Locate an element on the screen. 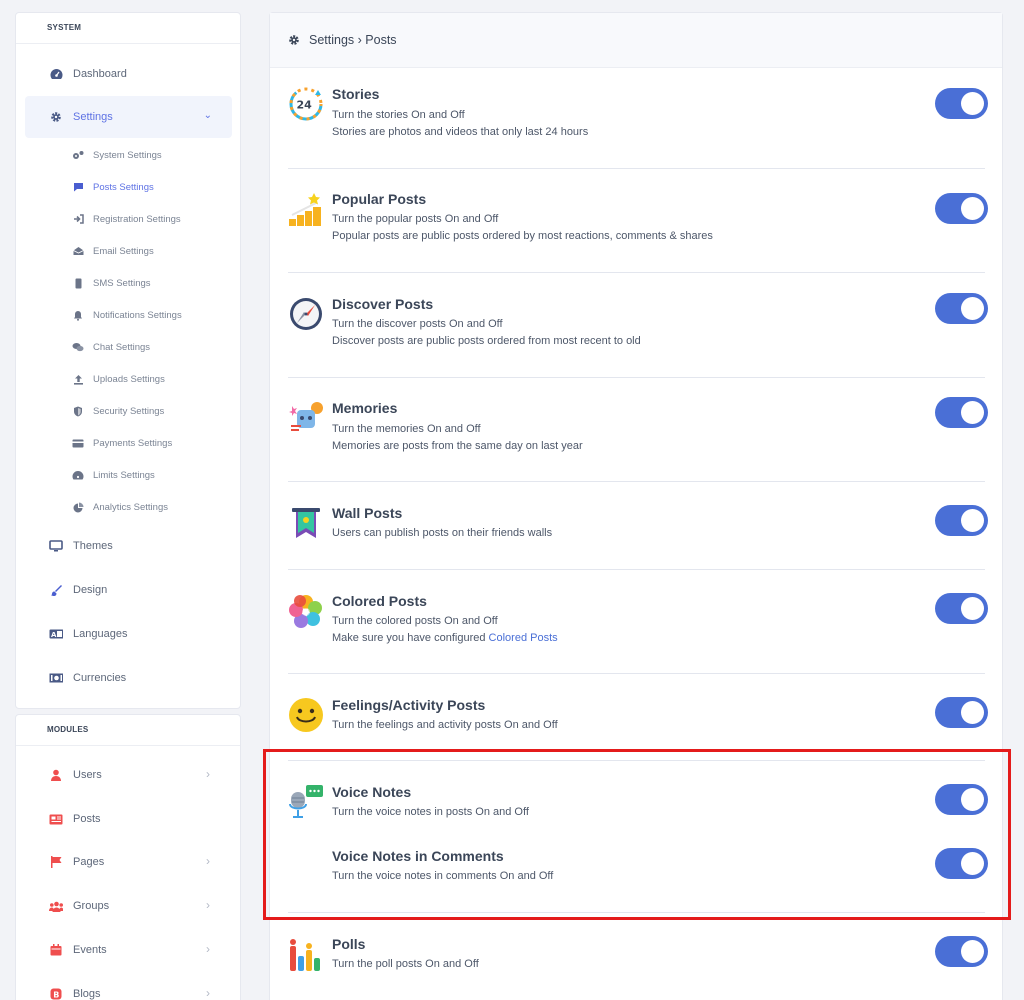 The width and height of the screenshot is (1024, 1000). setting-row-polls: Polls Turn the poll posts On and Off is located at coordinates (638, 961).